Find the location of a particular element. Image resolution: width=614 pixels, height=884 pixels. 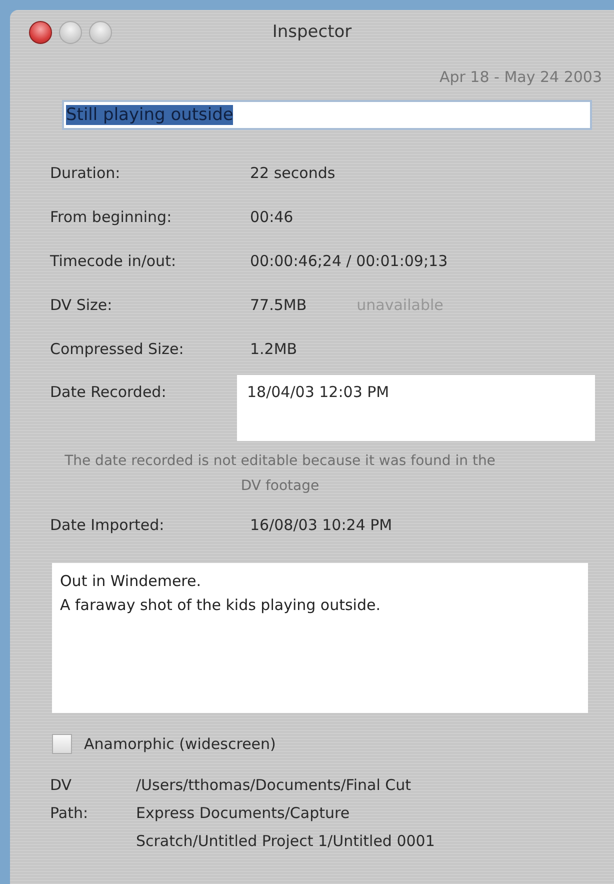

comments-field: Out in Windemere. A faraway shot of the kids playing outside. is located at coordinates (320, 638).